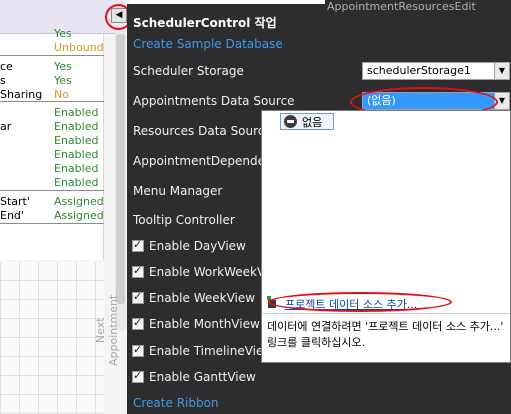 The width and height of the screenshot is (511, 414). I want to click on property-key: Sharing, so click(21, 94).